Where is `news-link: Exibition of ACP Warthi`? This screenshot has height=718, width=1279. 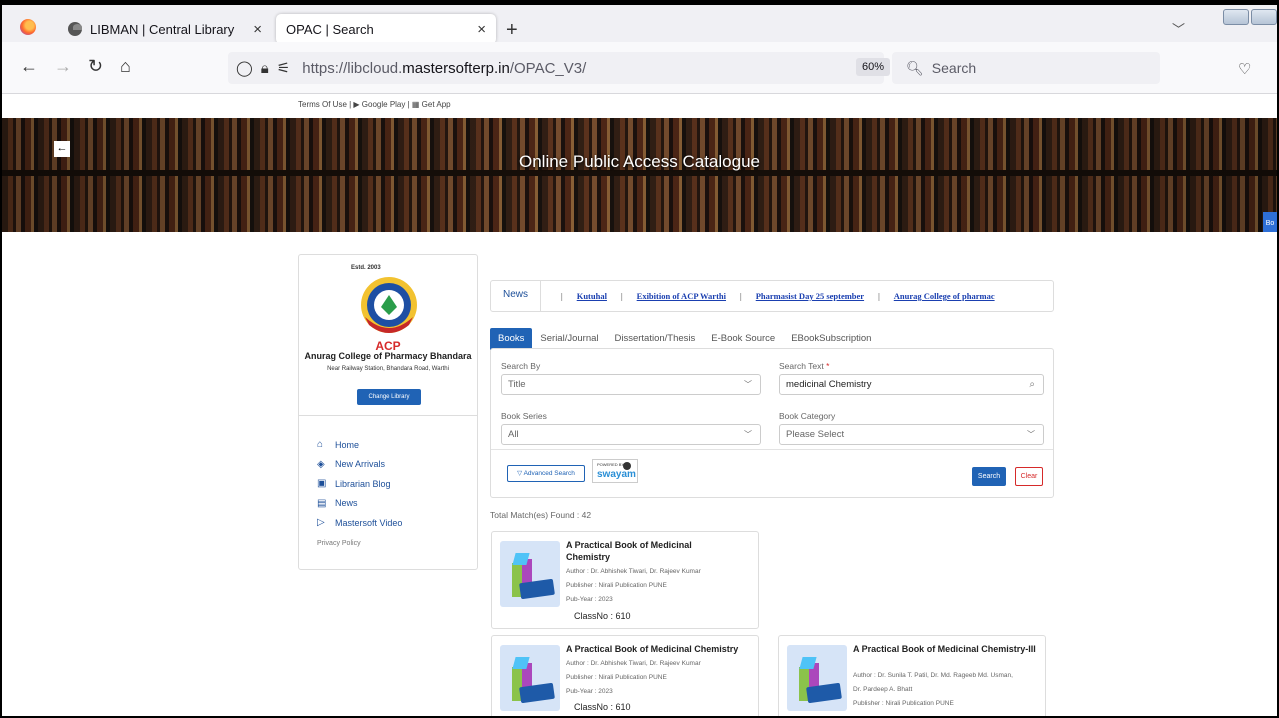 news-link: Exibition of ACP Warthi is located at coordinates (681, 296).